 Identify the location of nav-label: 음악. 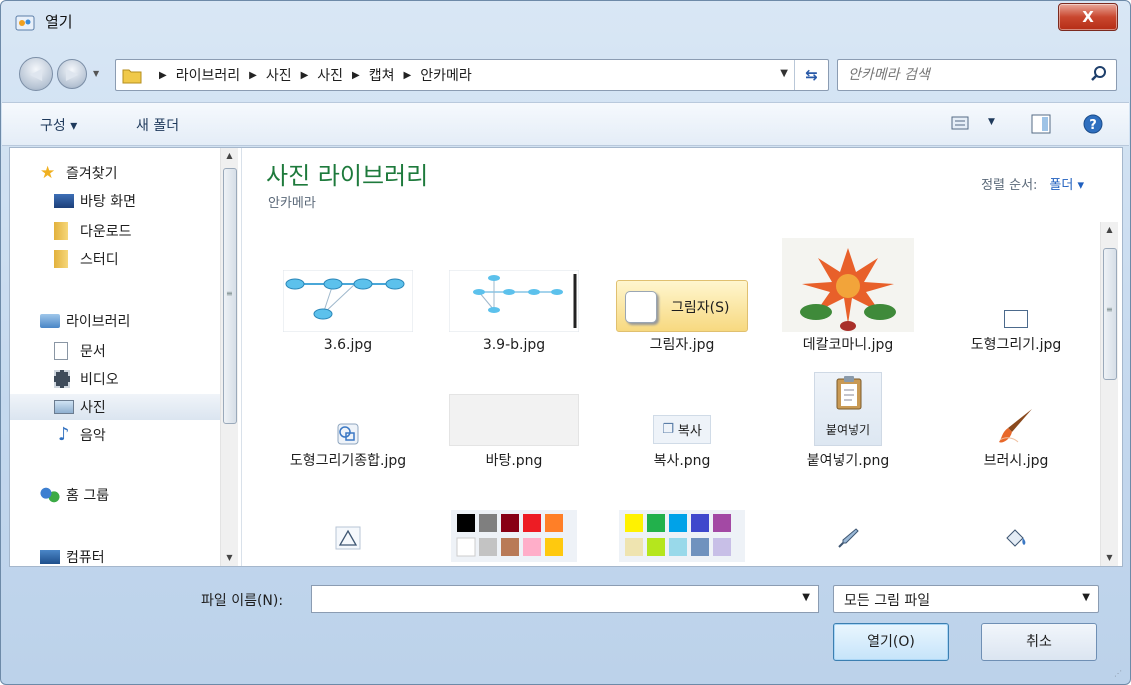
(93, 436).